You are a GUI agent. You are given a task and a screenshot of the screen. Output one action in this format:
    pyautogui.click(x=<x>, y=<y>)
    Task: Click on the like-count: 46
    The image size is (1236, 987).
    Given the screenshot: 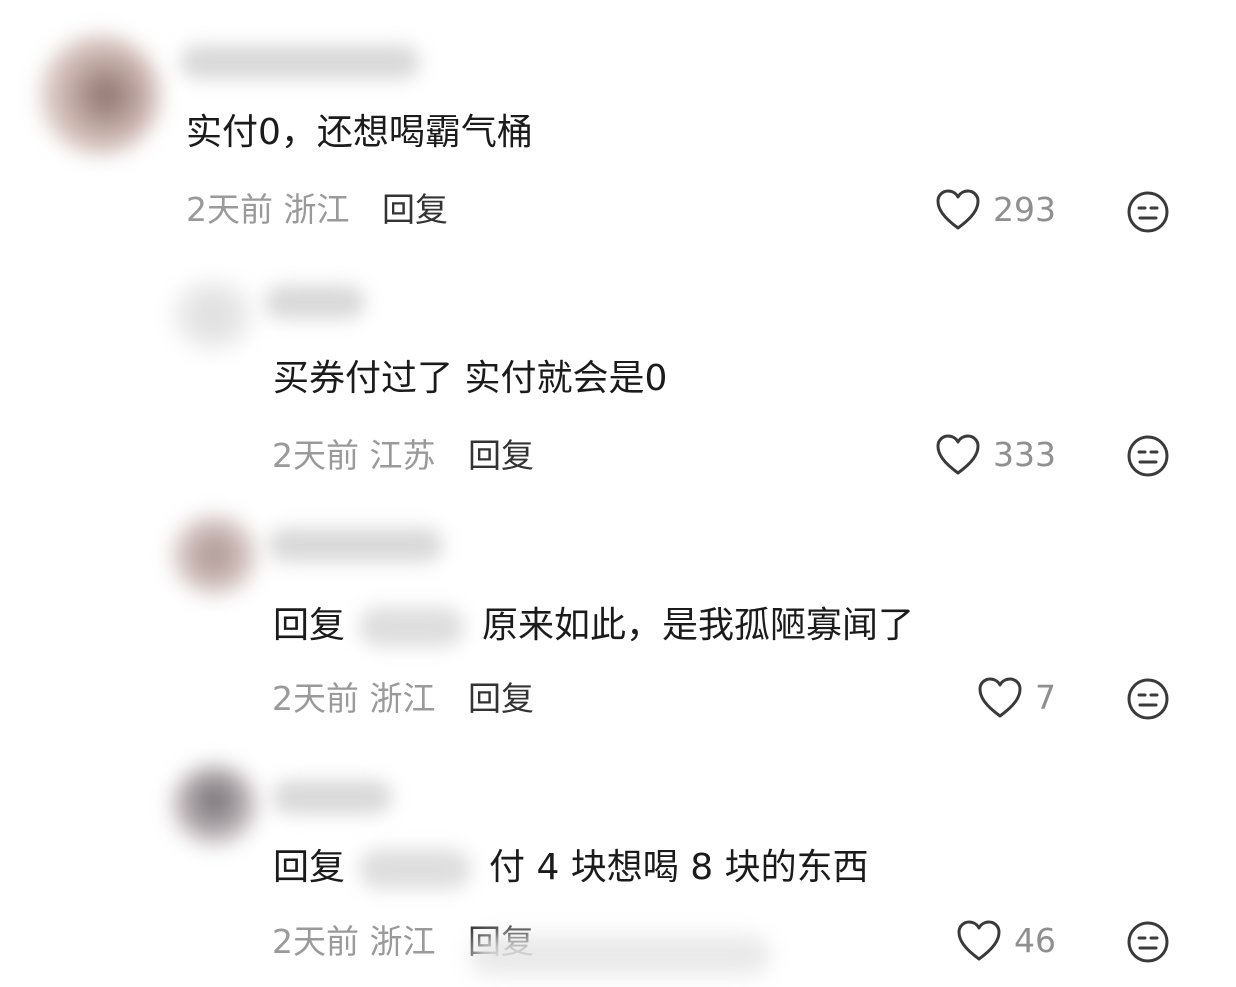 What is the action you would take?
    pyautogui.click(x=1035, y=940)
    